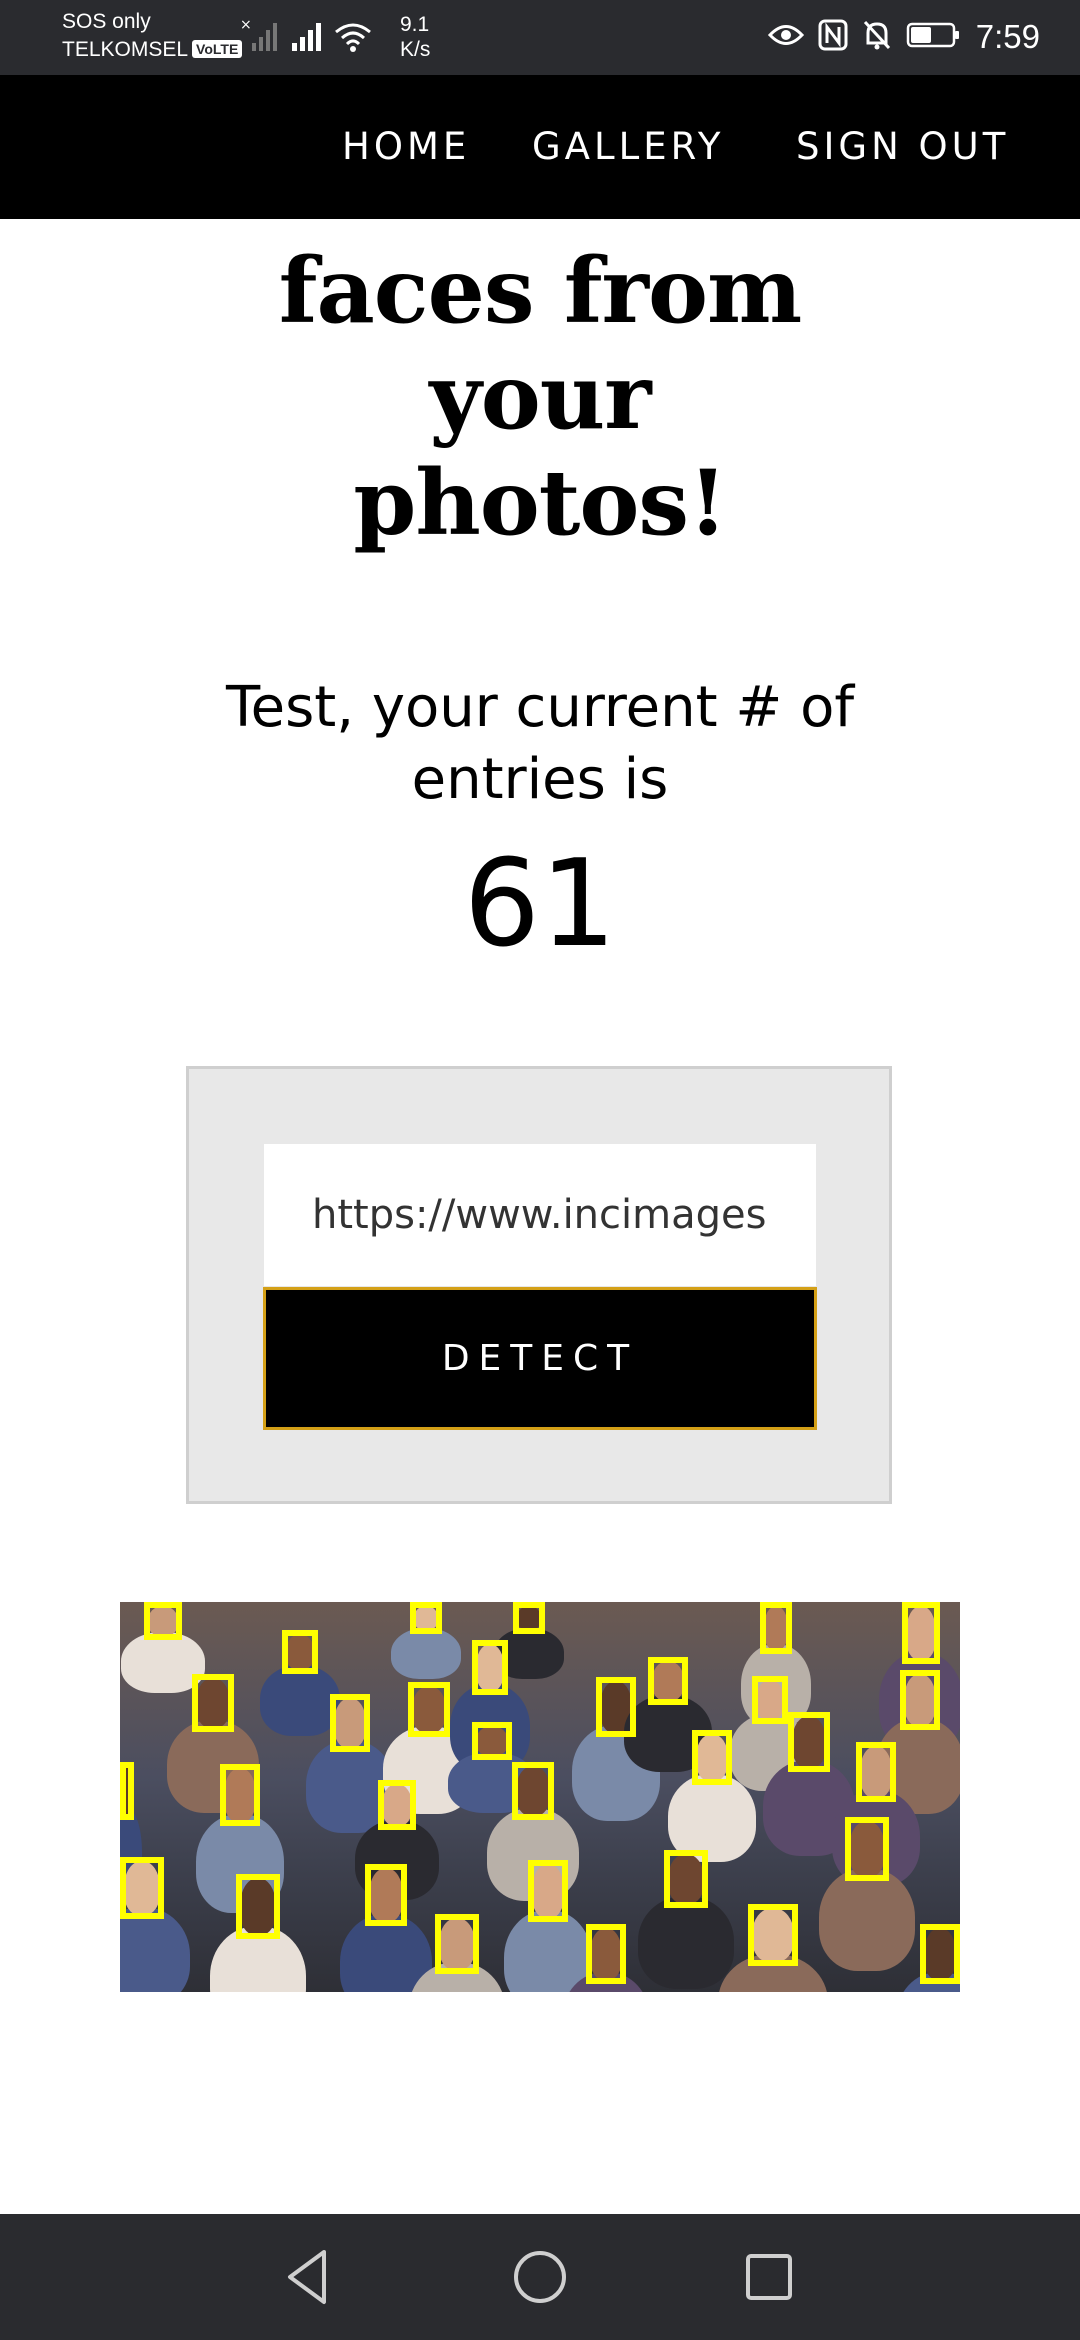 Image resolution: width=1080 pixels, height=2340 pixels. What do you see at coordinates (415, 37) in the screenshot?
I see `network-speed: 9.1 K/s` at bounding box center [415, 37].